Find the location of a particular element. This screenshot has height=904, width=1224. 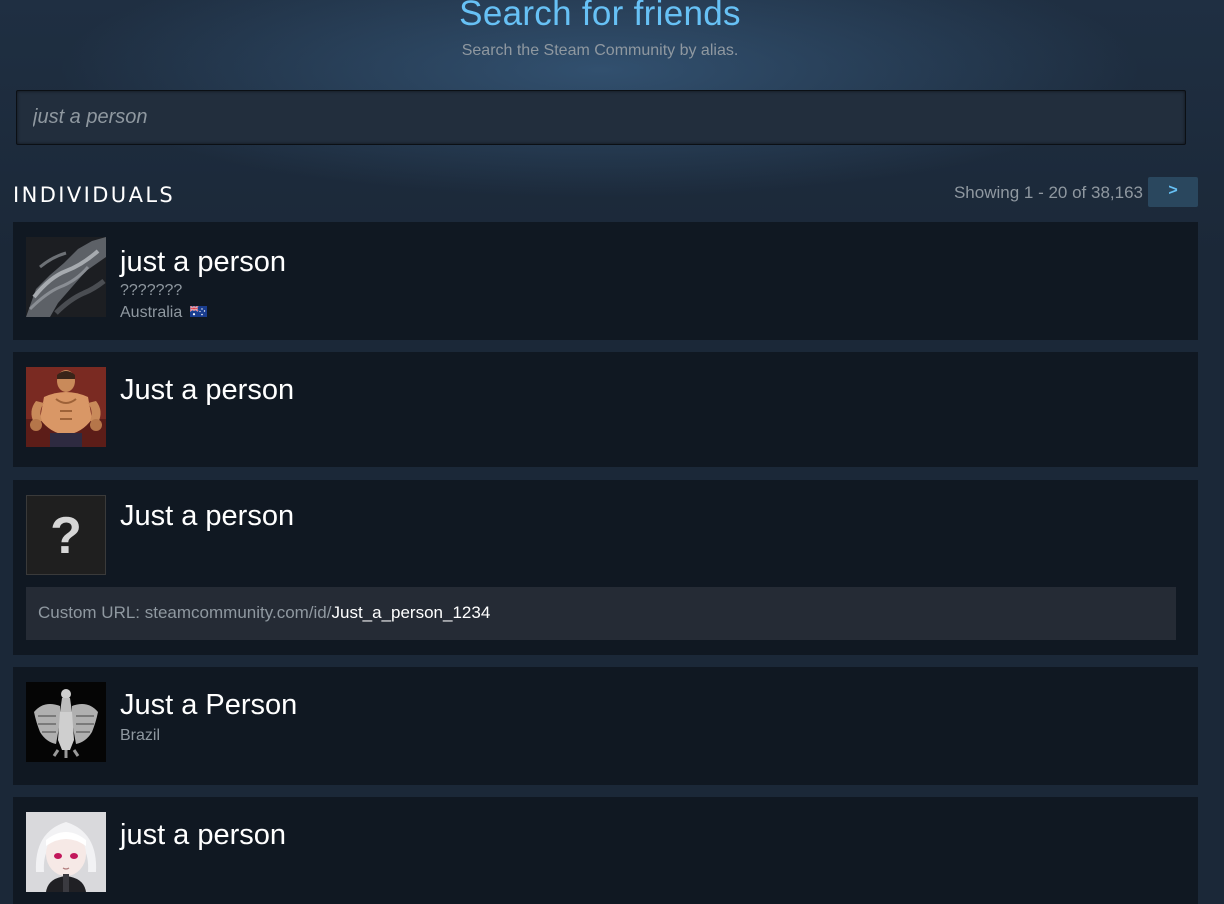

anime-girl-avatar is located at coordinates (66, 852).